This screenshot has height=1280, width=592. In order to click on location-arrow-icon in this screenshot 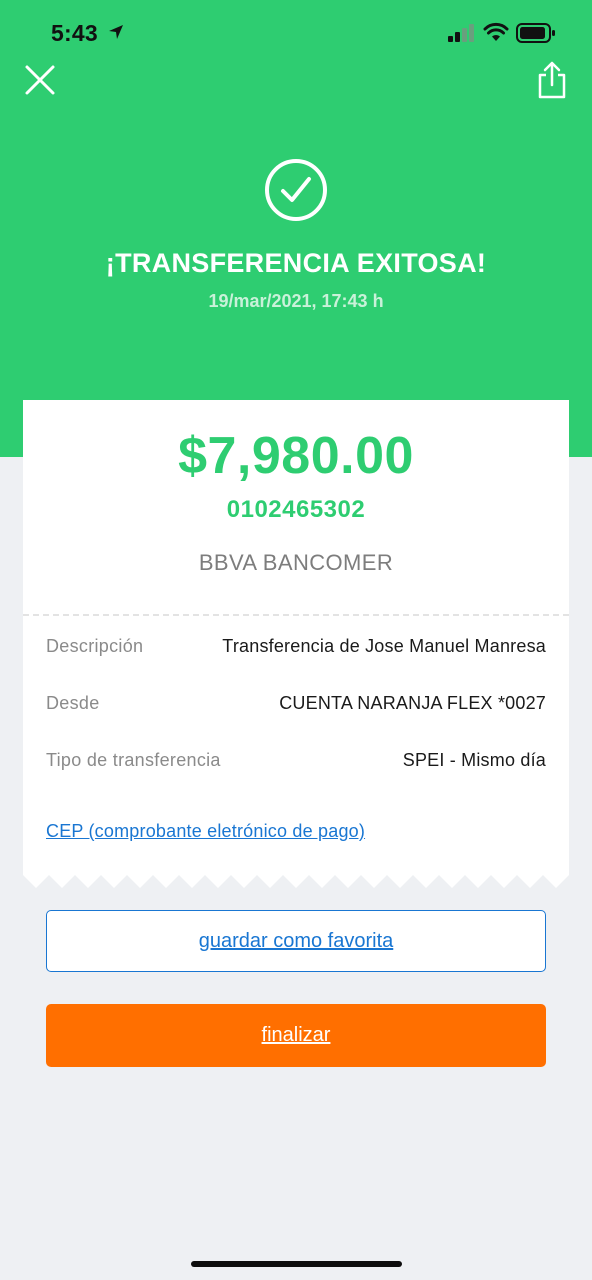, I will do `click(116, 32)`.